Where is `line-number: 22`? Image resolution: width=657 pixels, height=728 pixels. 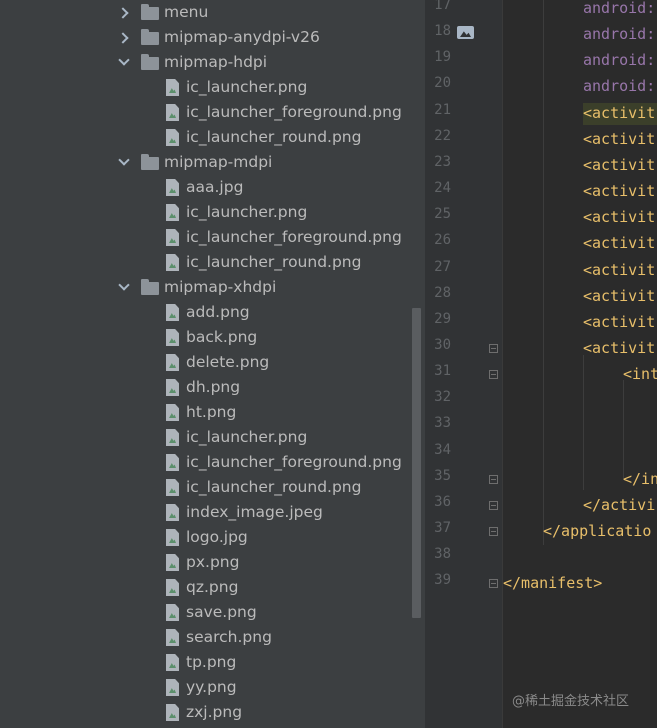
line-number: 22 is located at coordinates (442, 135).